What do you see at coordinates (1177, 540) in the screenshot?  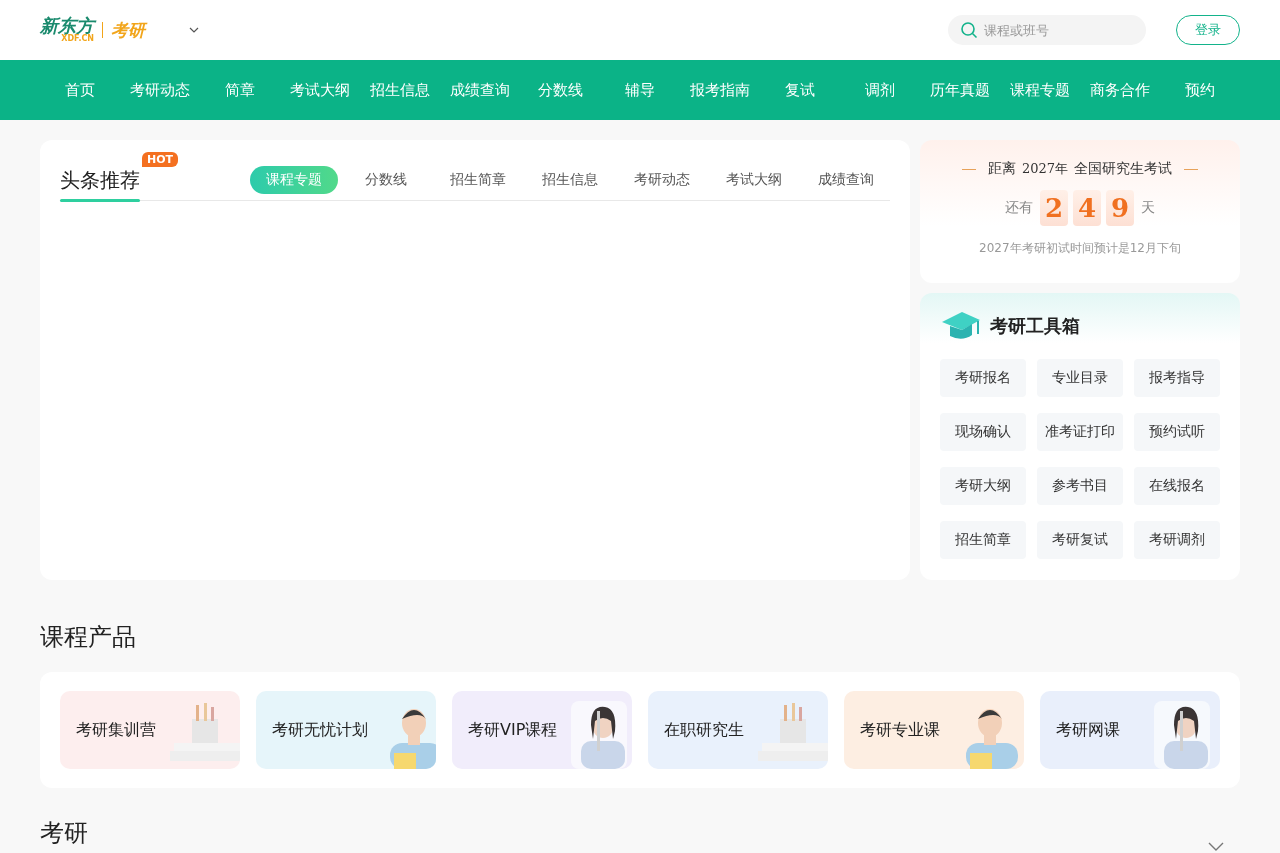 I see `tool-button: 考研调剂` at bounding box center [1177, 540].